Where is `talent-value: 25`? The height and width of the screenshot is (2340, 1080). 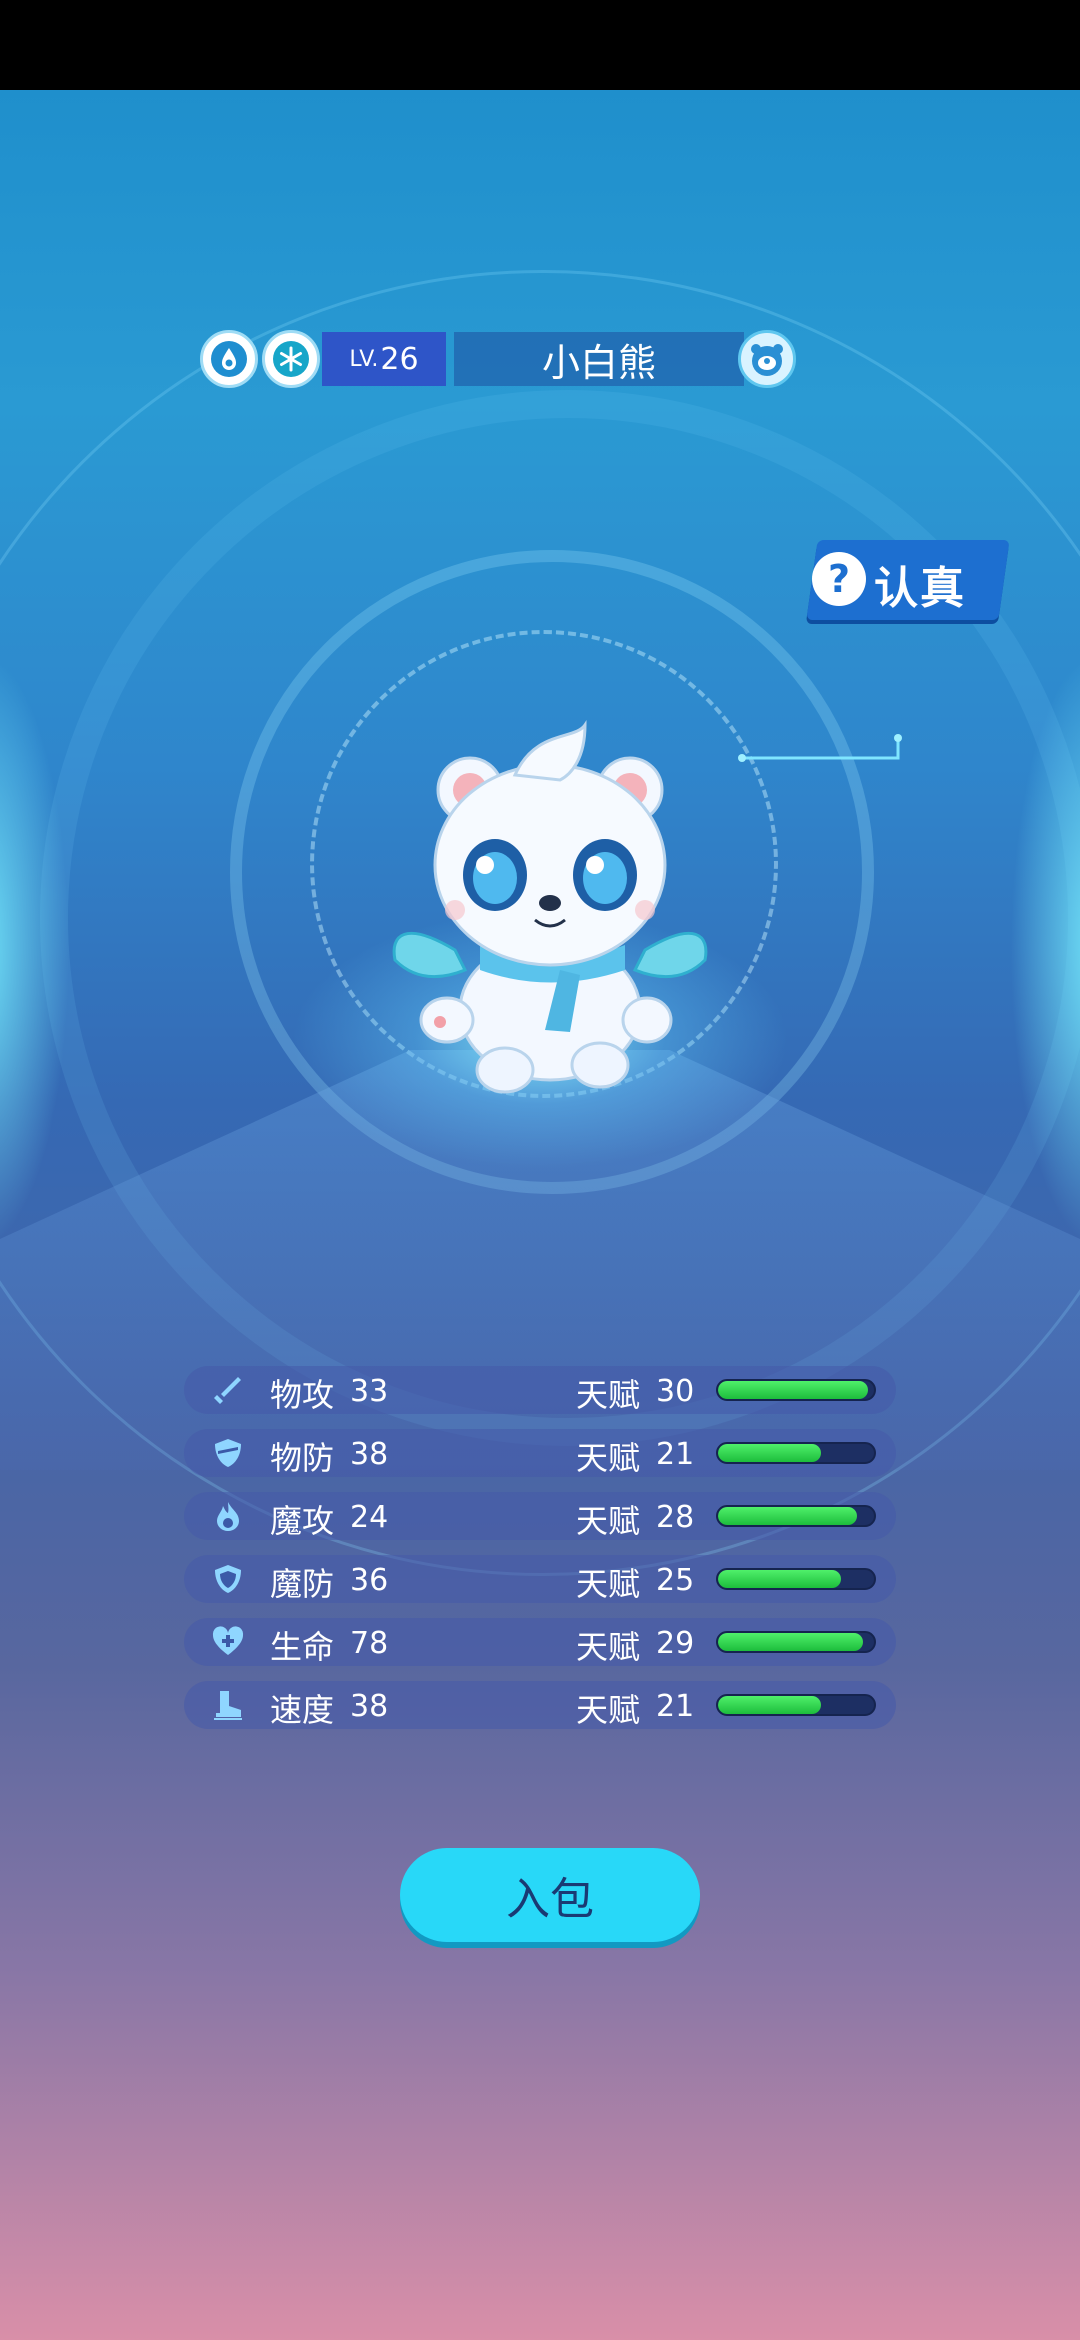 talent-value: 25 is located at coordinates (675, 1580).